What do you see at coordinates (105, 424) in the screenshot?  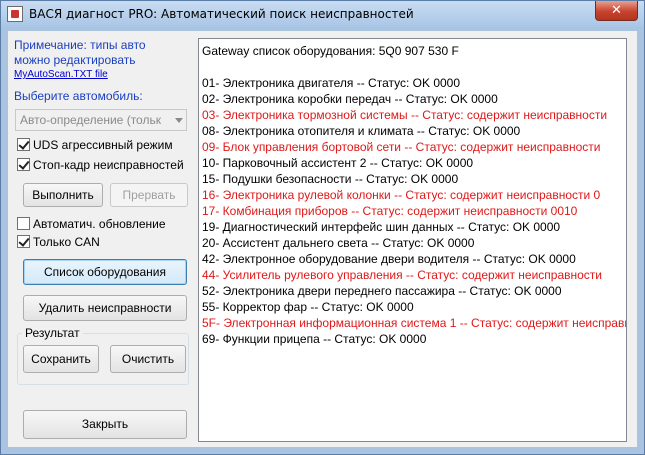 I see `close-button: Закрыть` at bounding box center [105, 424].